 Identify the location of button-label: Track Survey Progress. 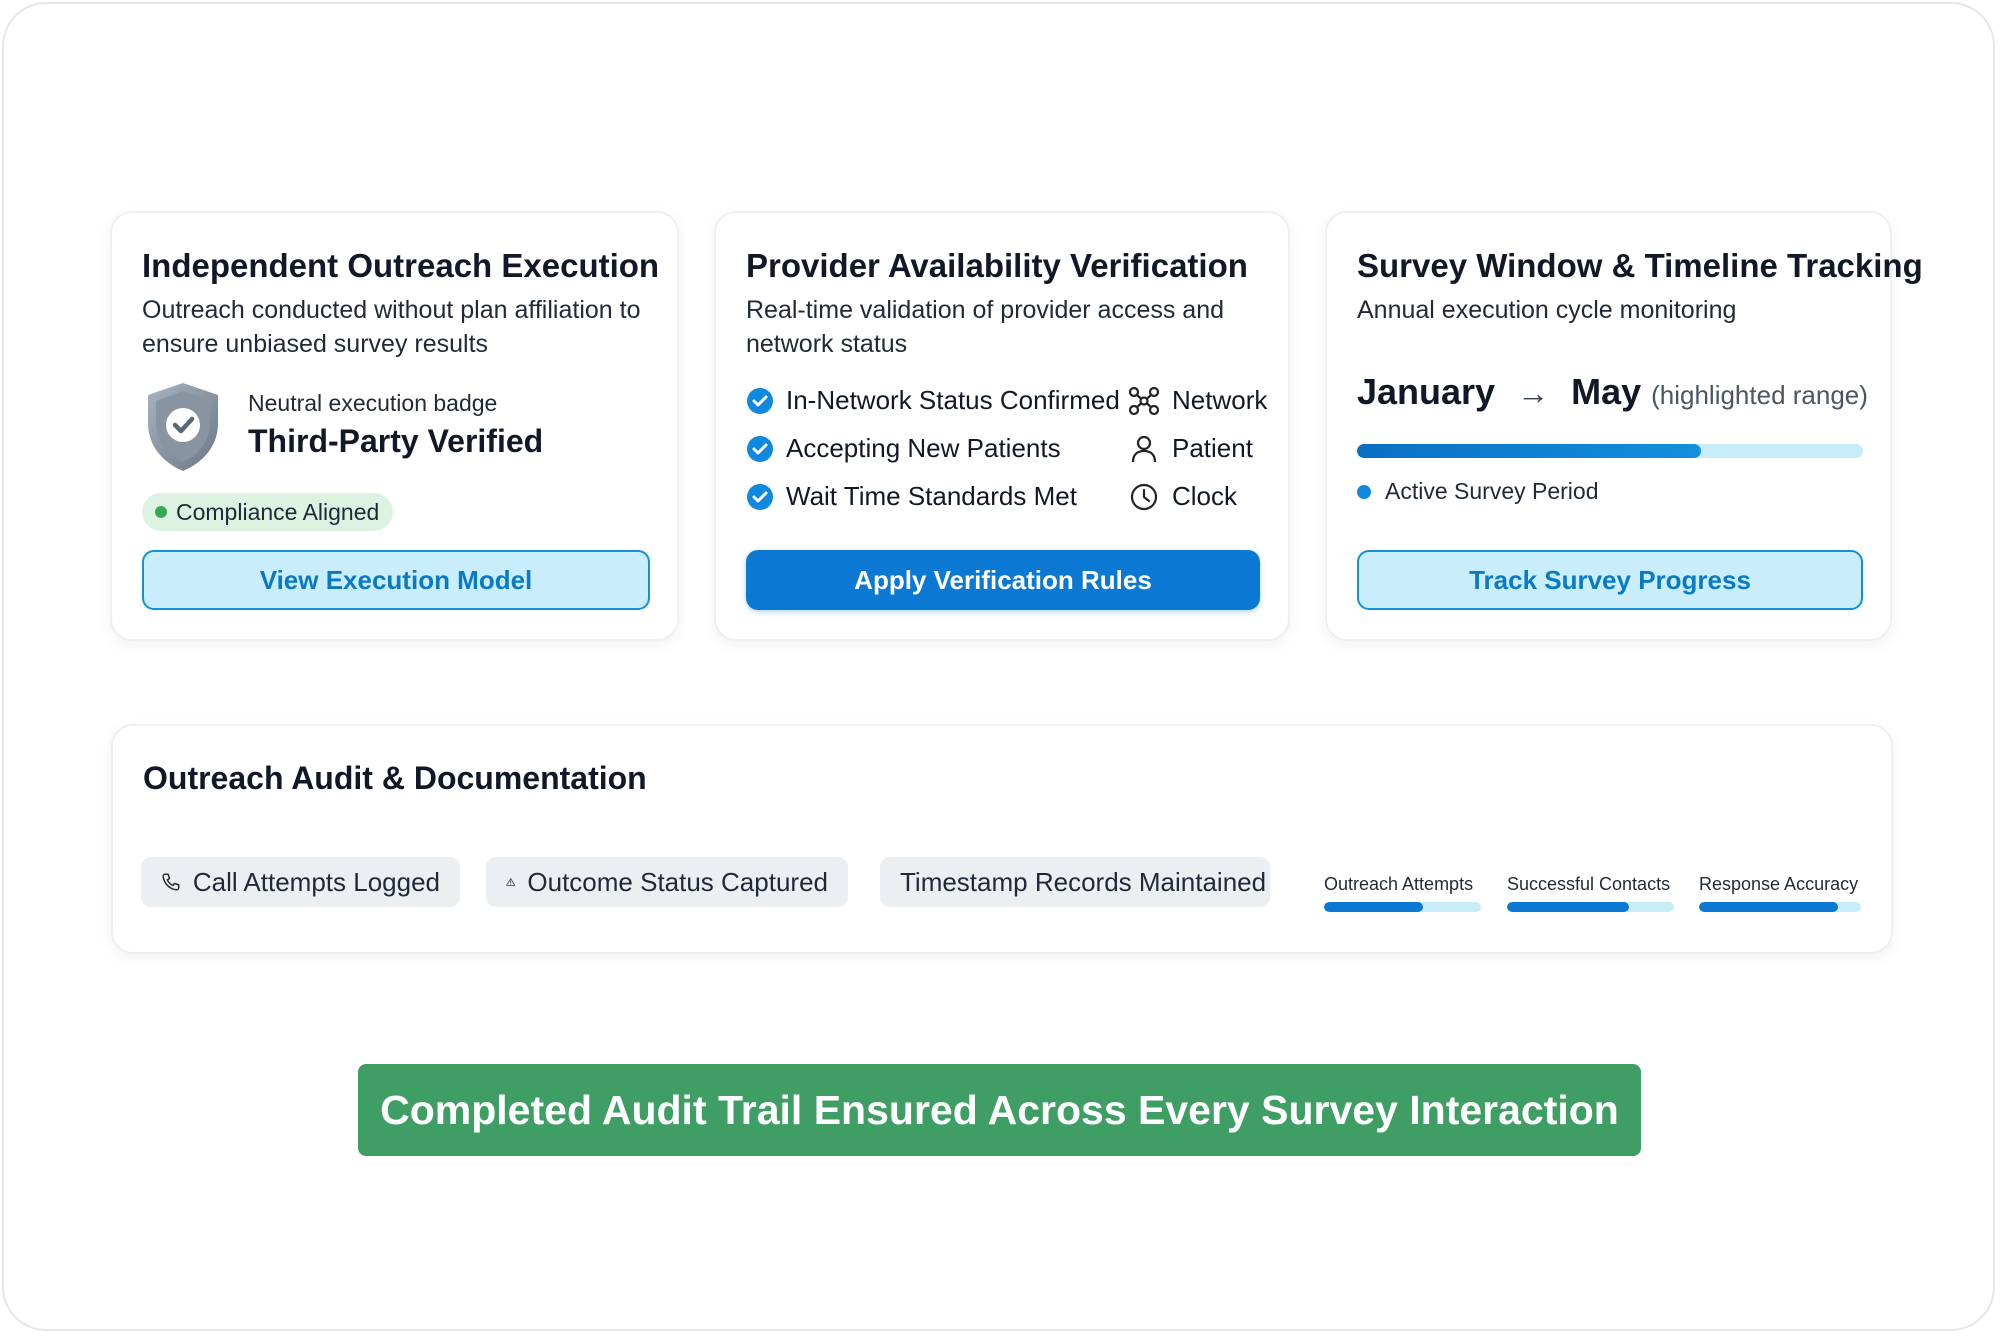
(1610, 579).